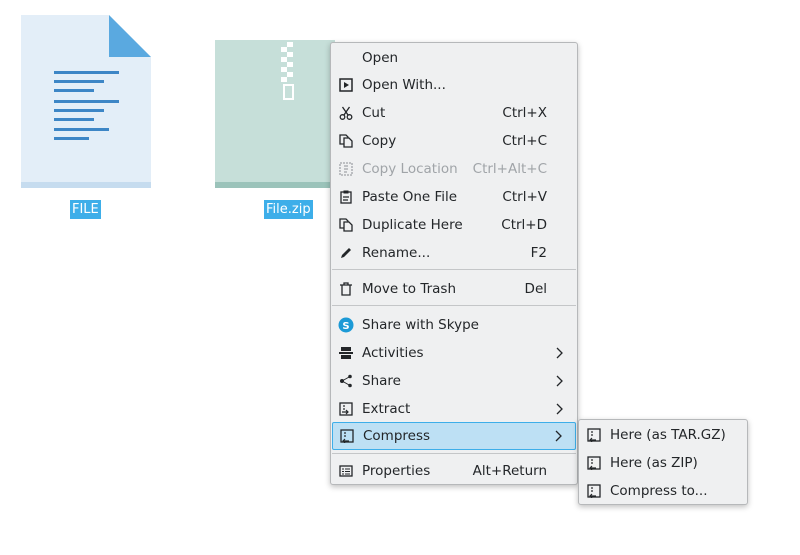 This screenshot has width=800, height=555. Describe the element at coordinates (454, 169) in the screenshot. I see `menu-item-copy-location: Copy Location Ctrl+Alt+C` at that location.